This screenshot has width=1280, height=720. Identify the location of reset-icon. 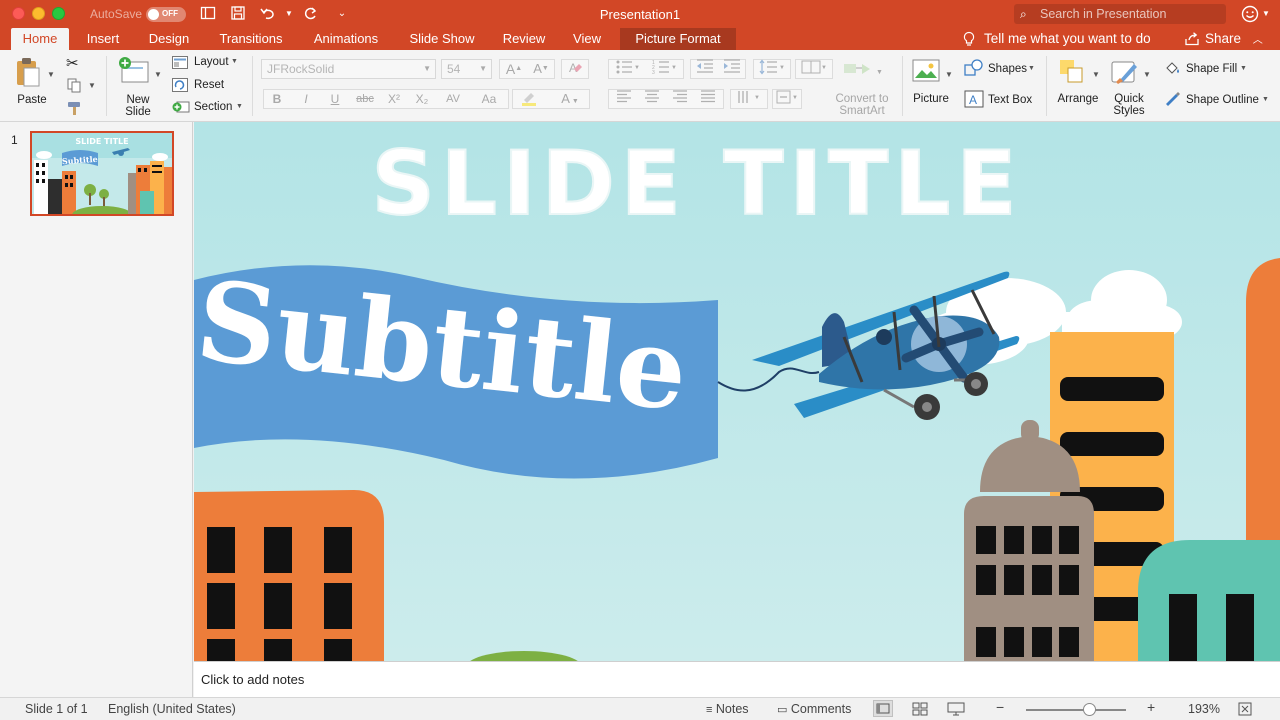
(180, 86).